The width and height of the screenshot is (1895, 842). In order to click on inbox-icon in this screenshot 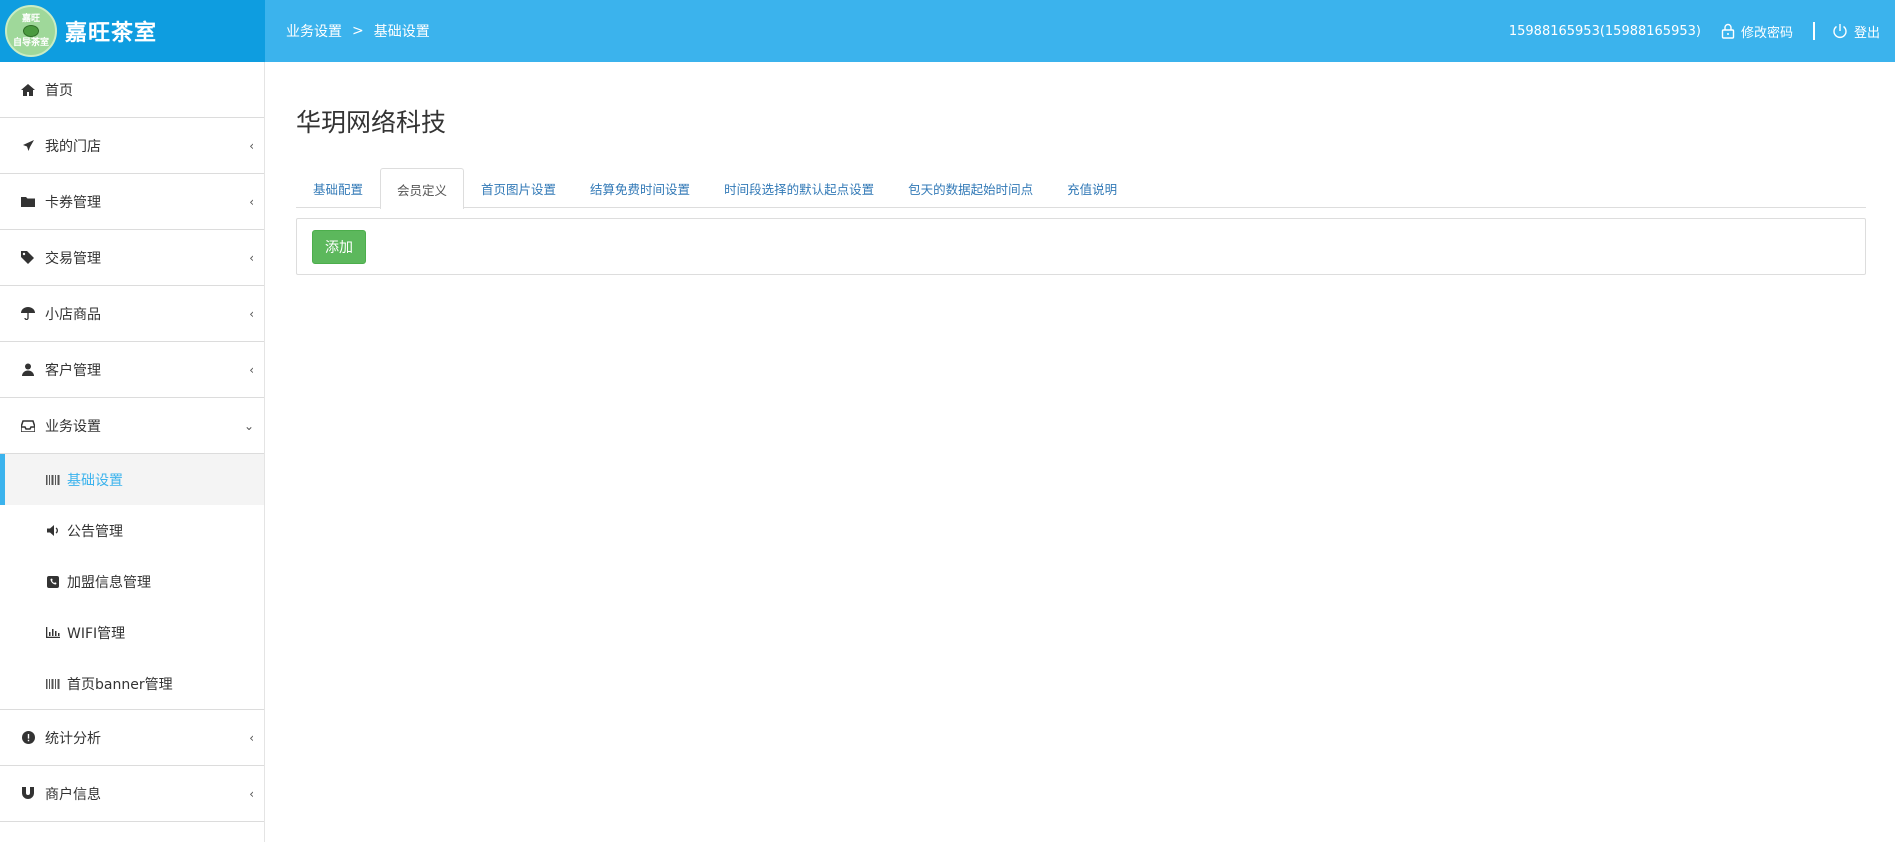, I will do `click(28, 425)`.